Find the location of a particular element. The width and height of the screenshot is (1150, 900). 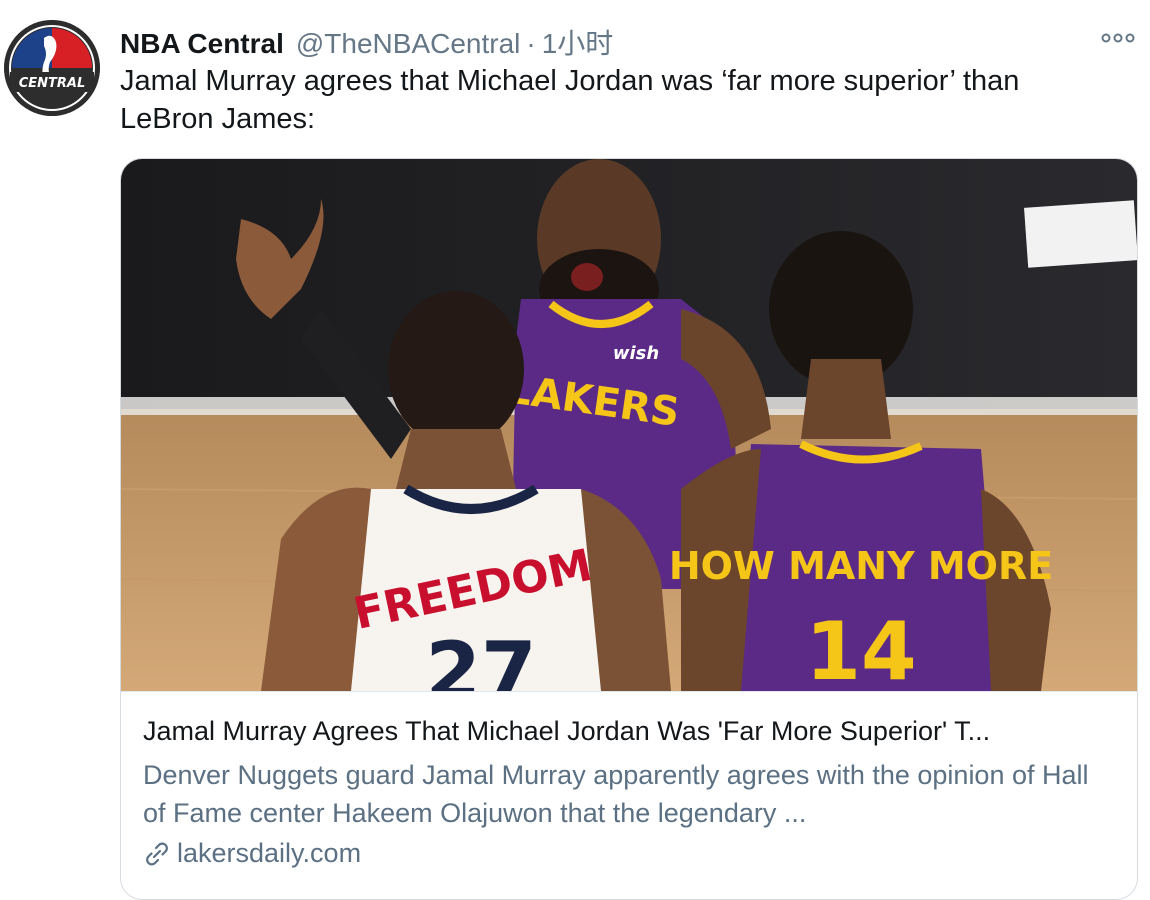

more-dots-icon is located at coordinates (1118, 38).